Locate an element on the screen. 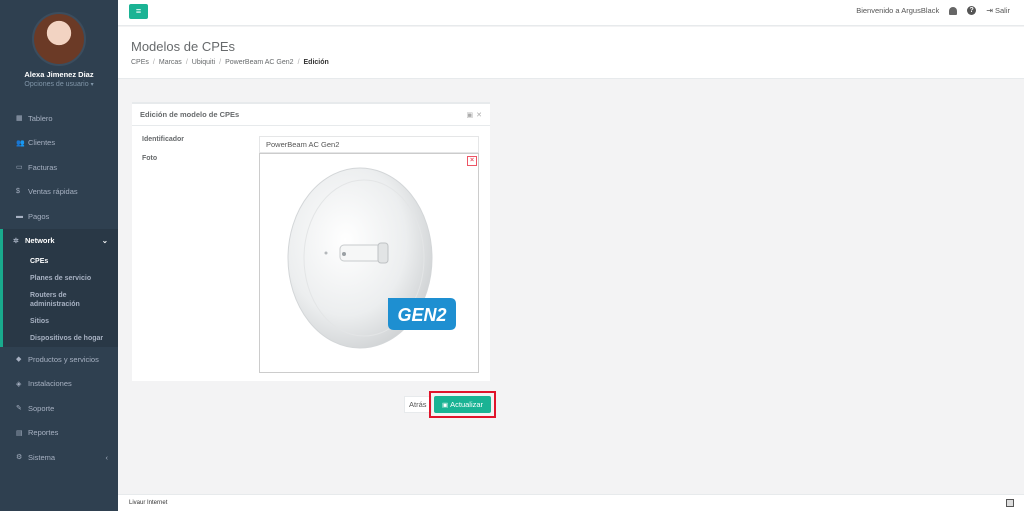  sidebar-item-sistema: ⚙ Sistema ‹ is located at coordinates (59, 457).